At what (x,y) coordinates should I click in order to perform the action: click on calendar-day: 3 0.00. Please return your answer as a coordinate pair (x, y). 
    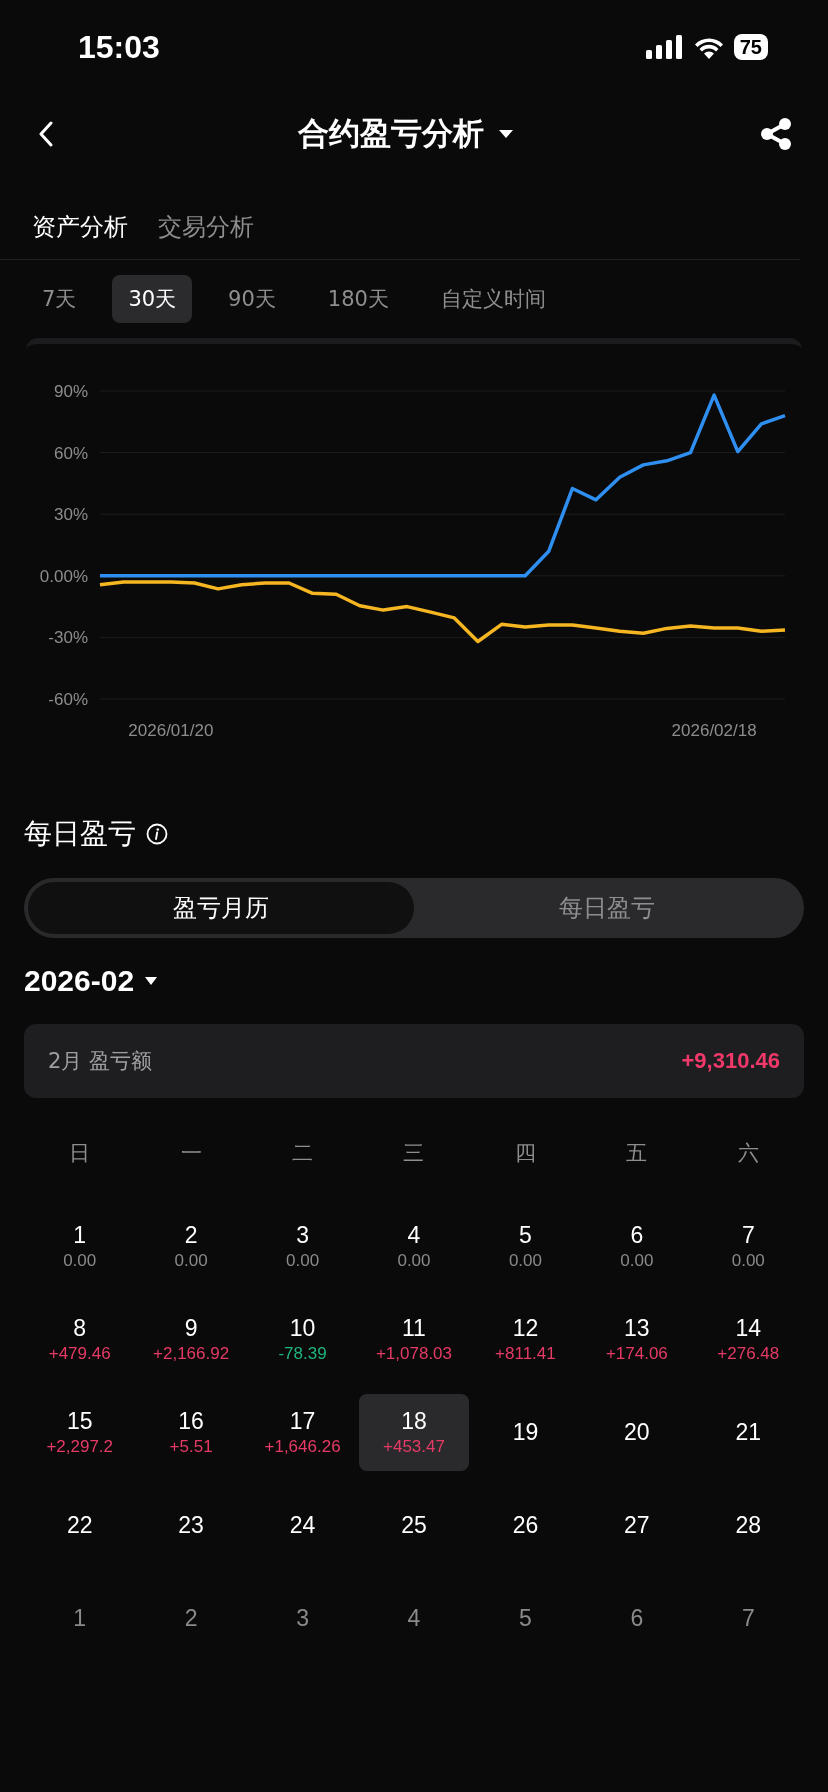
    Looking at the image, I should click on (302, 1246).